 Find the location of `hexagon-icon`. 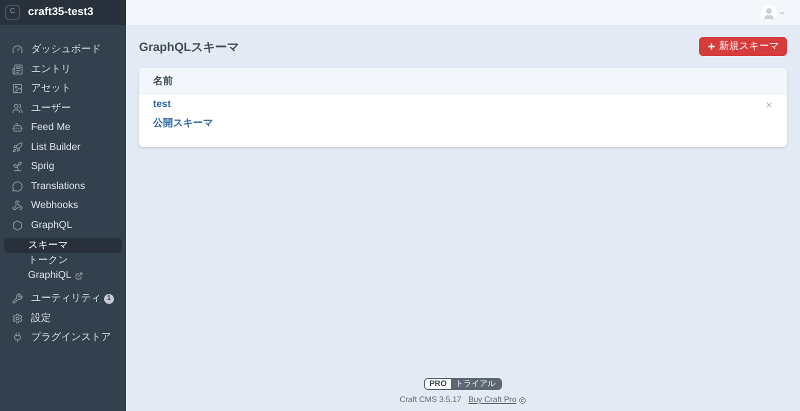

hexagon-icon is located at coordinates (17, 225).